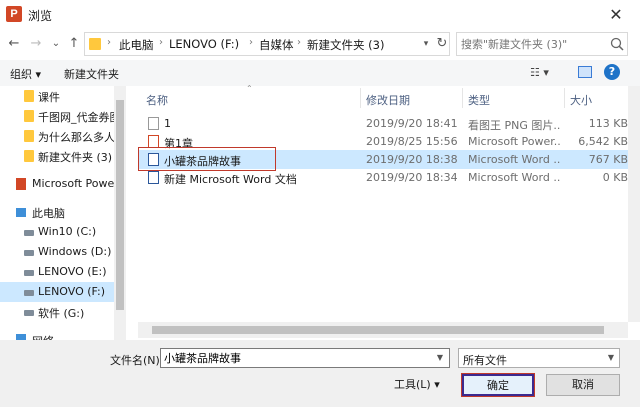  What do you see at coordinates (57, 292) in the screenshot?
I see `sidebar-item-drive-f: LENOVO (F:)` at bounding box center [57, 292].